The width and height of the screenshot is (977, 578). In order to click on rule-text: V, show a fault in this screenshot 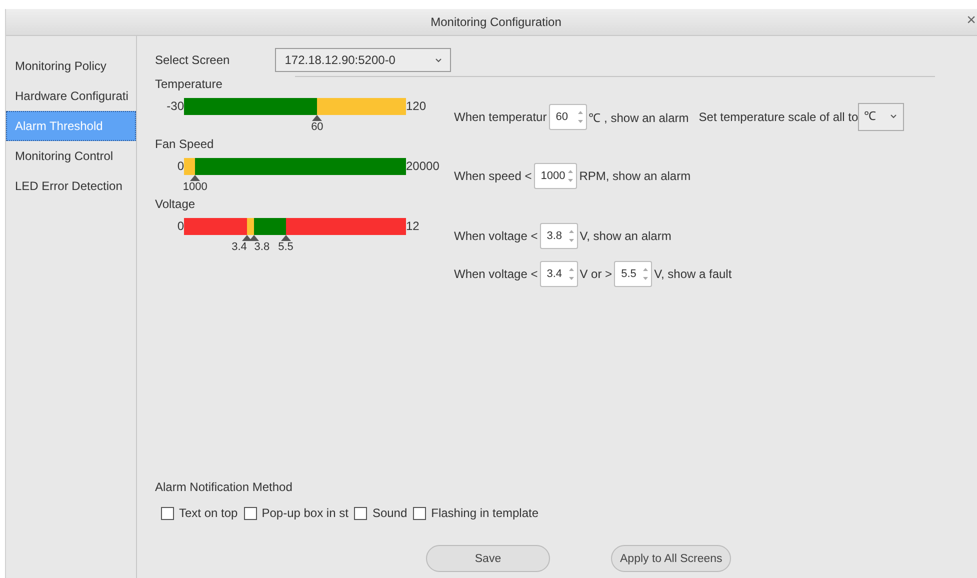, I will do `click(693, 274)`.